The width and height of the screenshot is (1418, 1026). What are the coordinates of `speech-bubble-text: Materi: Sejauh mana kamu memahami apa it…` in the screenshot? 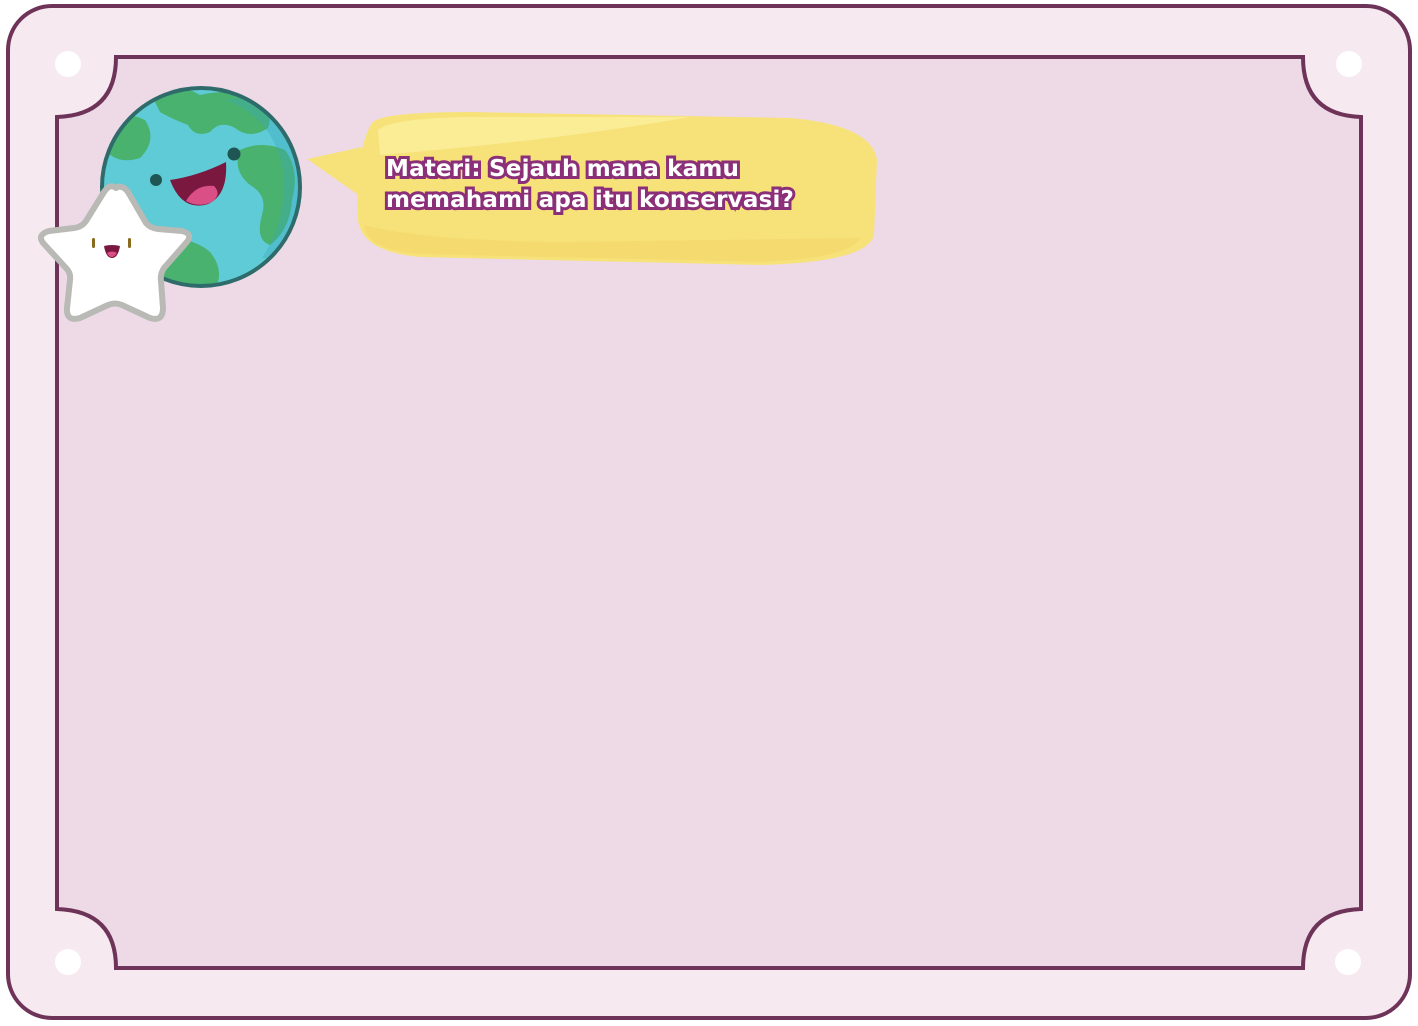 It's located at (619, 184).